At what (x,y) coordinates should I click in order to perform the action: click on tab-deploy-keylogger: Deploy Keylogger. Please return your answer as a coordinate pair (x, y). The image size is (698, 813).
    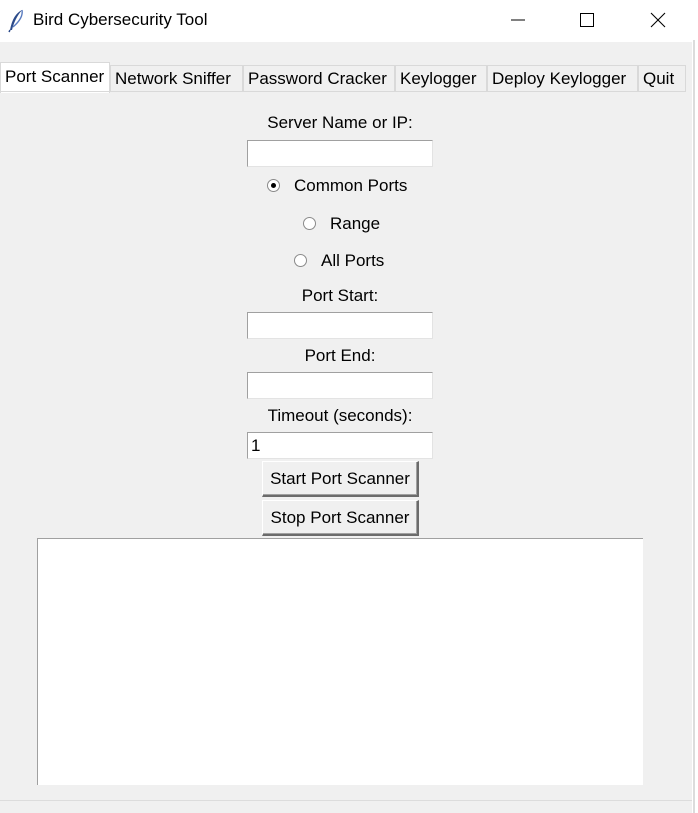
    Looking at the image, I should click on (562, 78).